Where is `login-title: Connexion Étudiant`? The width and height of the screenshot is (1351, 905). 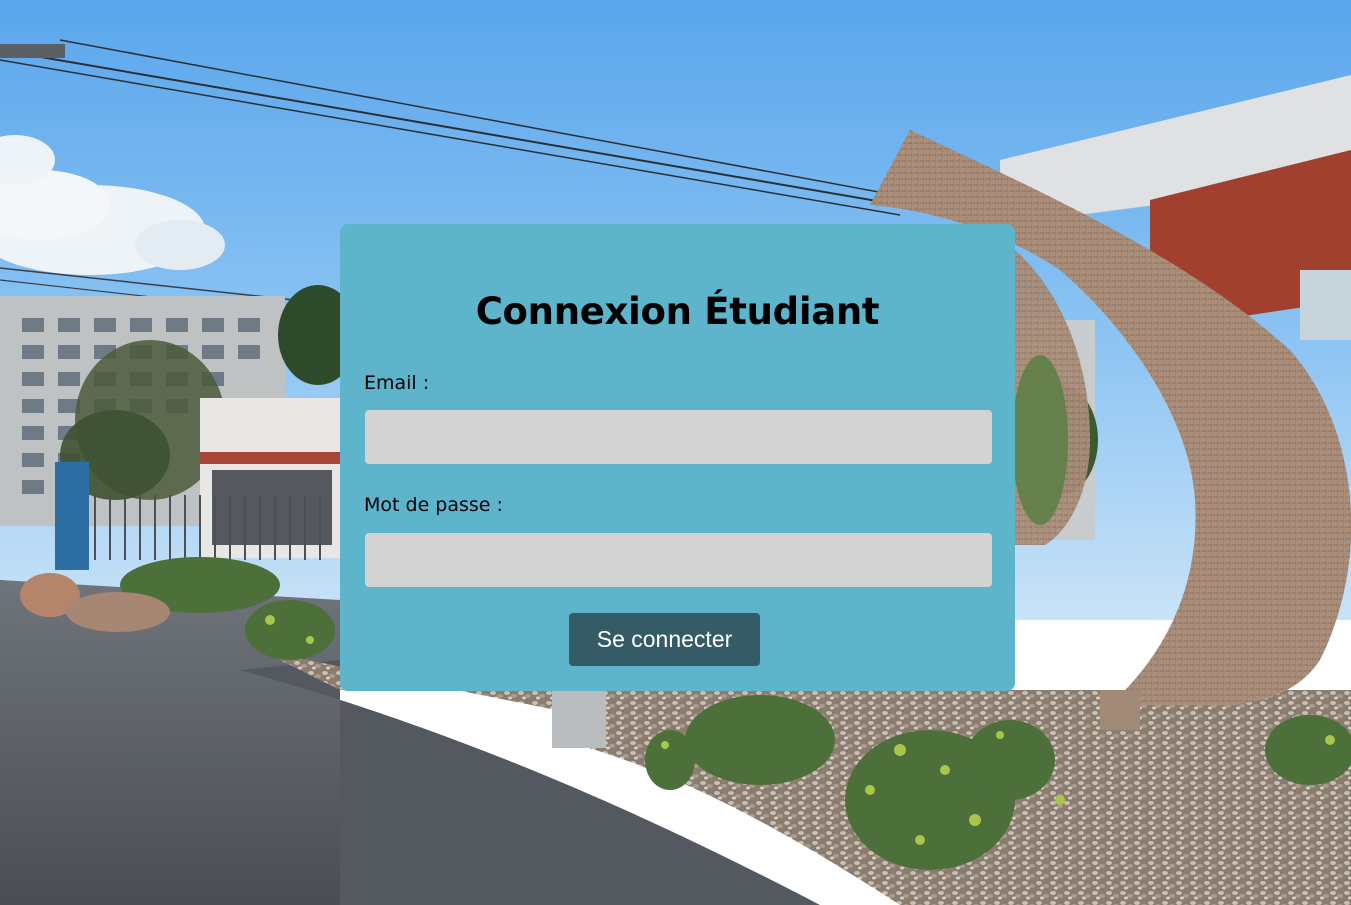 login-title: Connexion Étudiant is located at coordinates (677, 311).